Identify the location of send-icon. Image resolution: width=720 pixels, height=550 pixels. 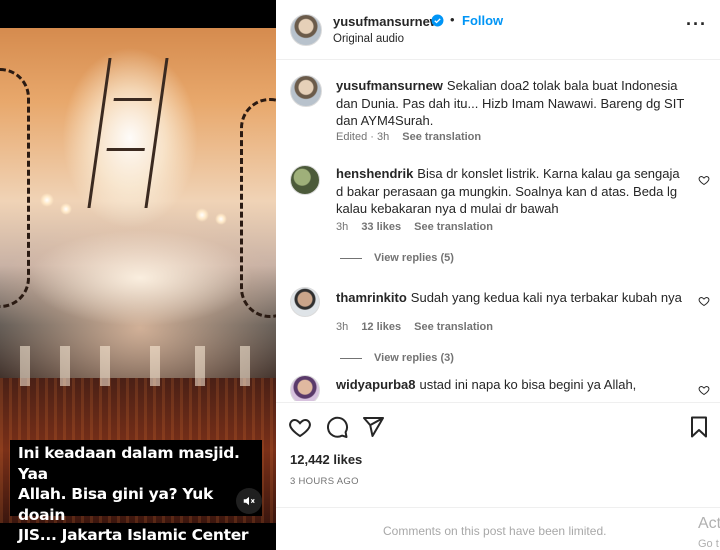
(373, 427).